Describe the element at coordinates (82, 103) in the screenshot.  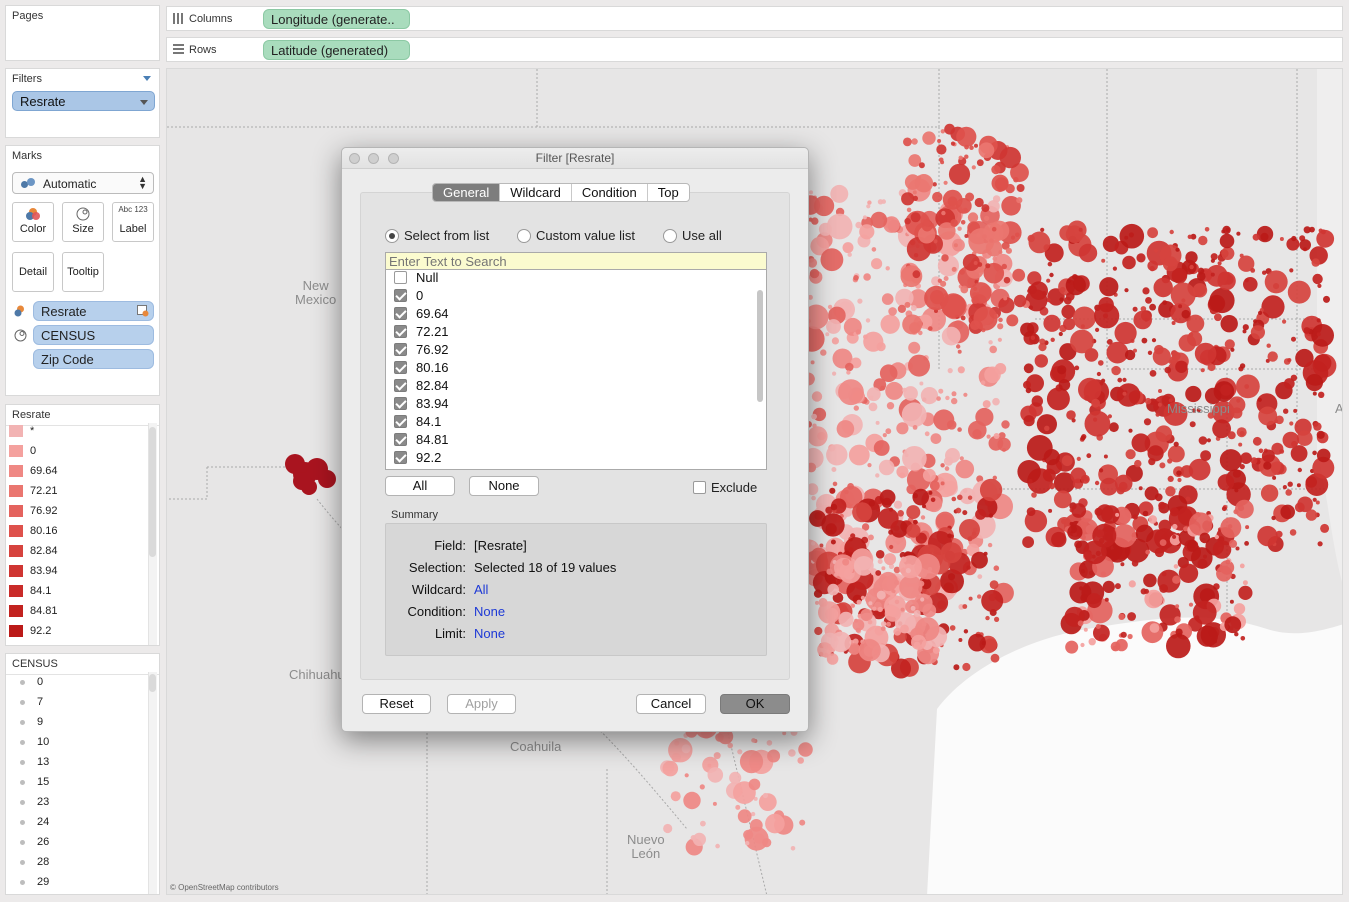
I see `filters-shelf: Filters Resrate` at that location.